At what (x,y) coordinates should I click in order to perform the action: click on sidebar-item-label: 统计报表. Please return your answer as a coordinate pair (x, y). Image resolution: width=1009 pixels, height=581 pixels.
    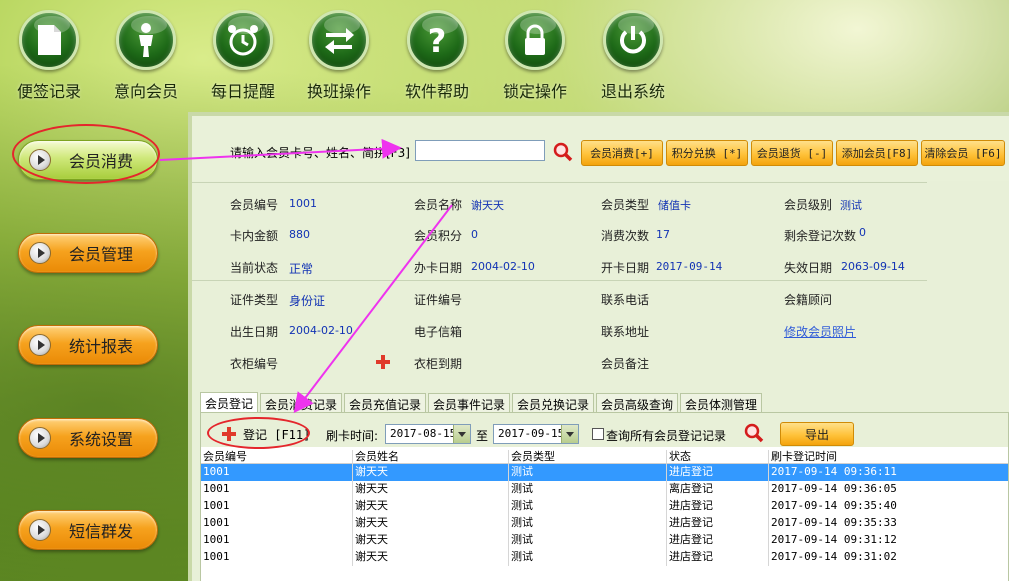
    Looking at the image, I should click on (101, 346).